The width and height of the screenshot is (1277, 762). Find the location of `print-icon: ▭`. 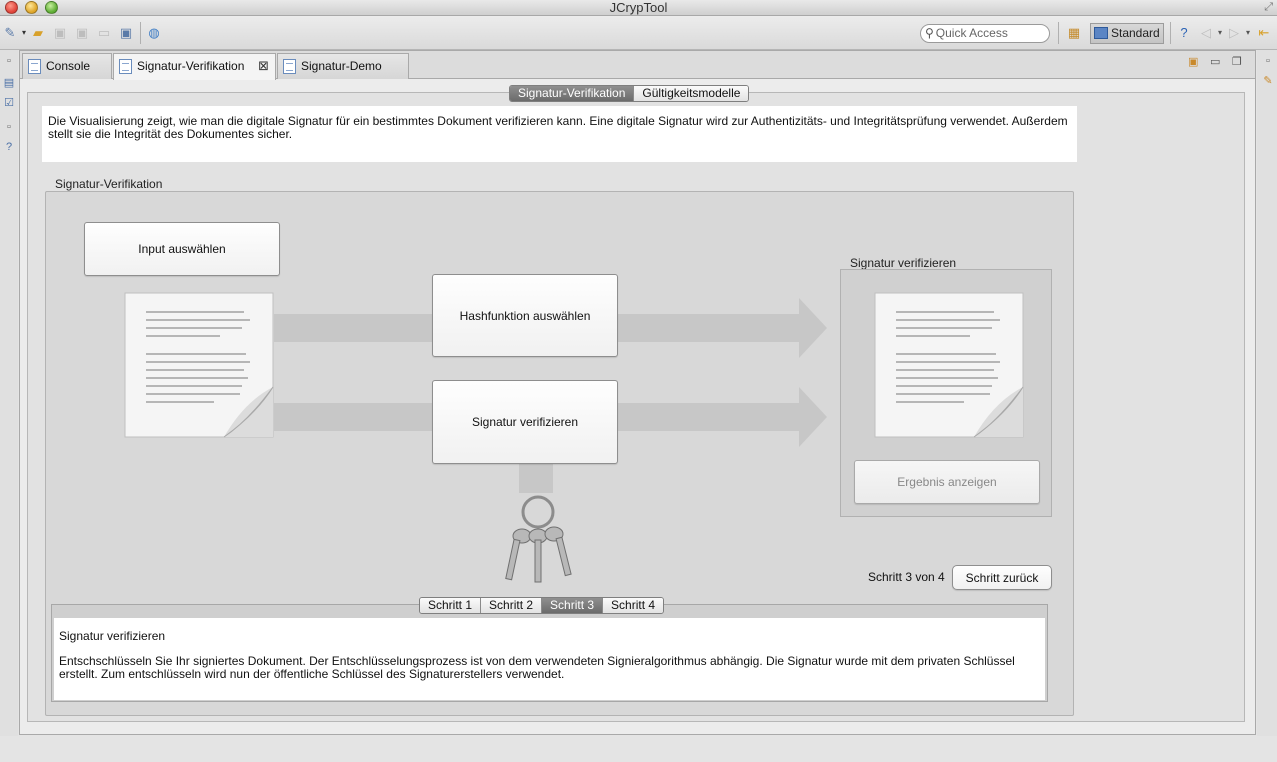

print-icon: ▭ is located at coordinates (104, 33).